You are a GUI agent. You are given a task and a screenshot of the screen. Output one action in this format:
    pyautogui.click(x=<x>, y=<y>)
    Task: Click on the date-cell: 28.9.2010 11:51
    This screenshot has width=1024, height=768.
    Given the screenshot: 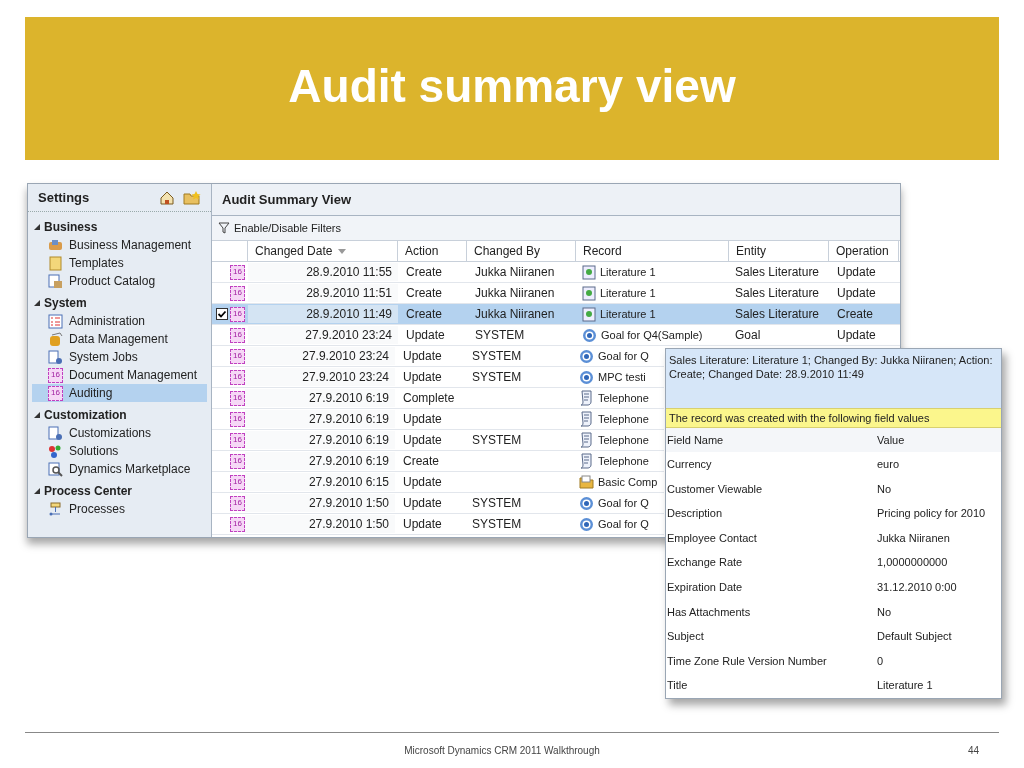 What is the action you would take?
    pyautogui.click(x=349, y=293)
    